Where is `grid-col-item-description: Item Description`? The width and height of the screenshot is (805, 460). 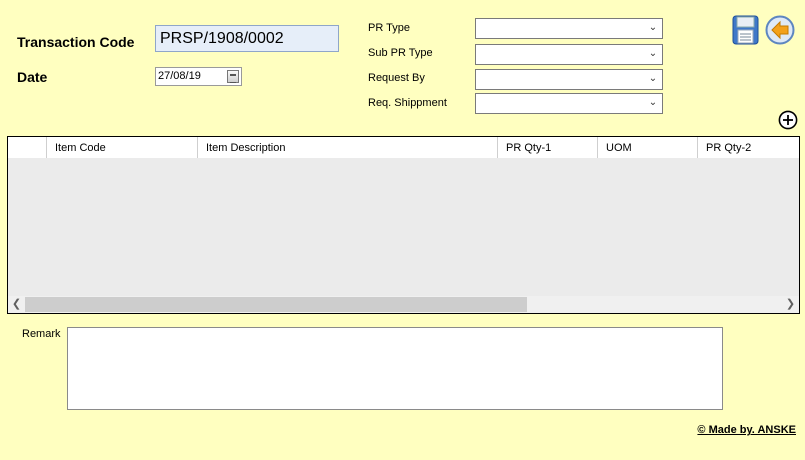 grid-col-item-description: Item Description is located at coordinates (348, 147).